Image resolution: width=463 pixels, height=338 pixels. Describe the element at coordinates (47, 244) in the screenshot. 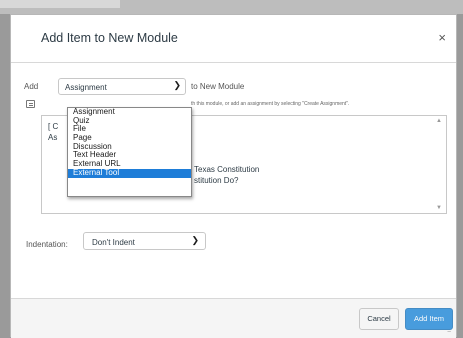

I see `indentation-label: Indentation:` at that location.